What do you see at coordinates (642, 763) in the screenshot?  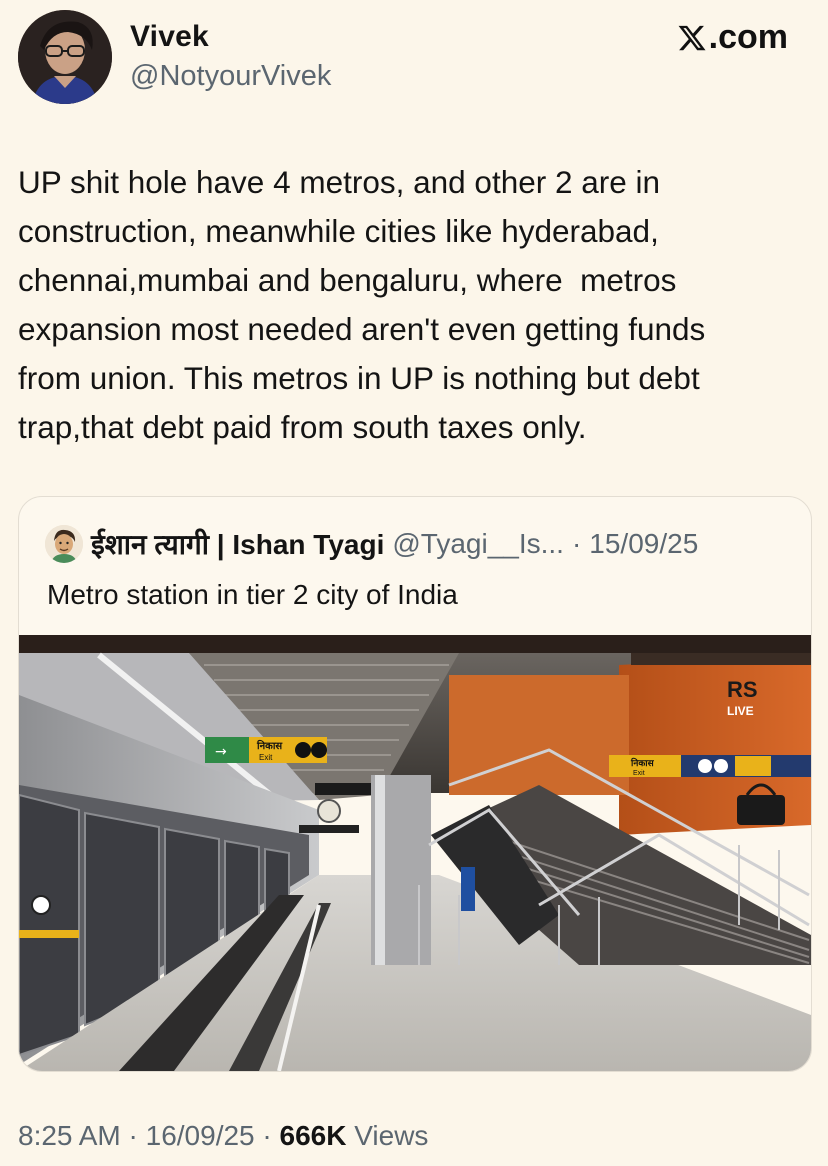 I see `exit-sign-right: निकास` at bounding box center [642, 763].